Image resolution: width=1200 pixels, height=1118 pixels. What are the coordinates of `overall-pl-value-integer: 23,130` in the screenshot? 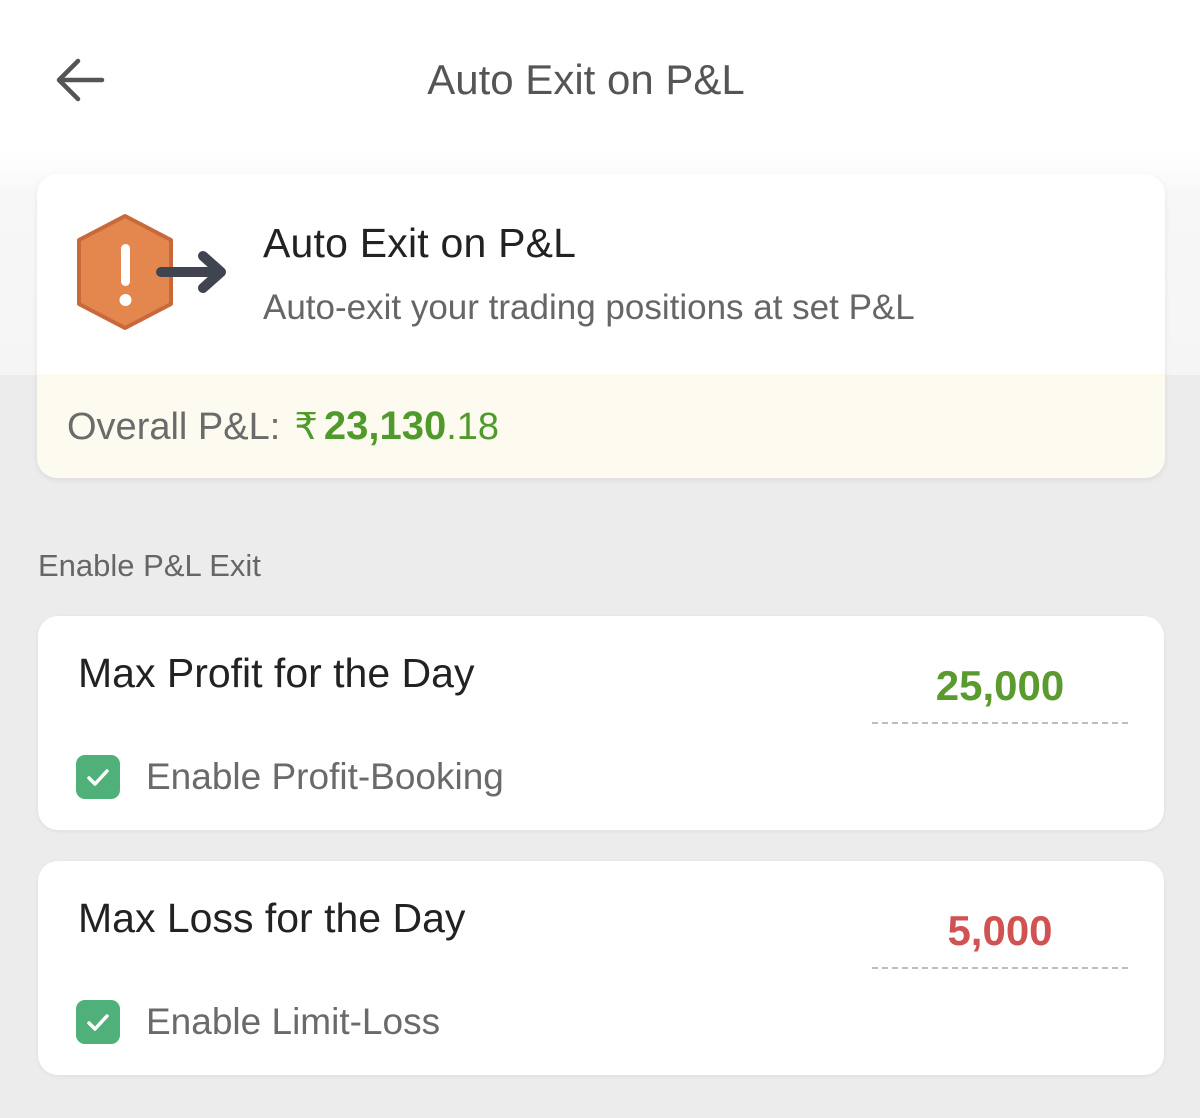 It's located at (385, 426).